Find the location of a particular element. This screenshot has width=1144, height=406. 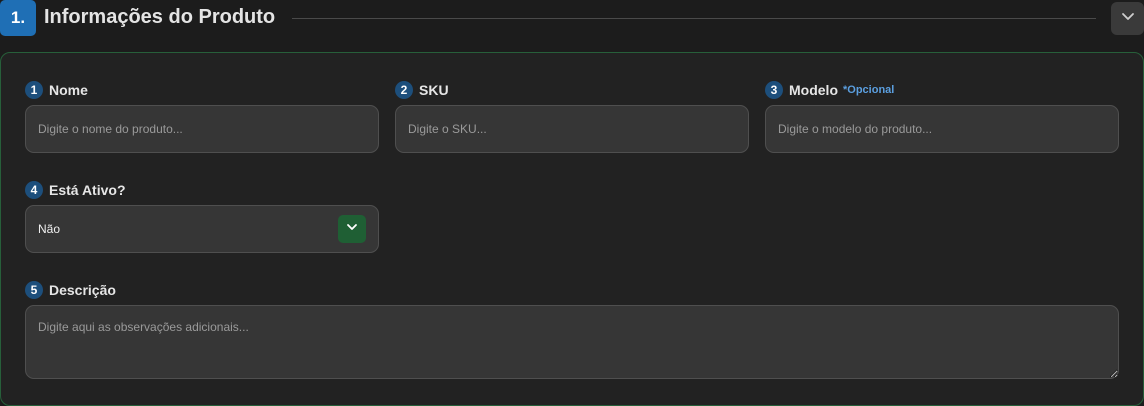

field-descricao-label-row: 5 Descrição is located at coordinates (70, 290).